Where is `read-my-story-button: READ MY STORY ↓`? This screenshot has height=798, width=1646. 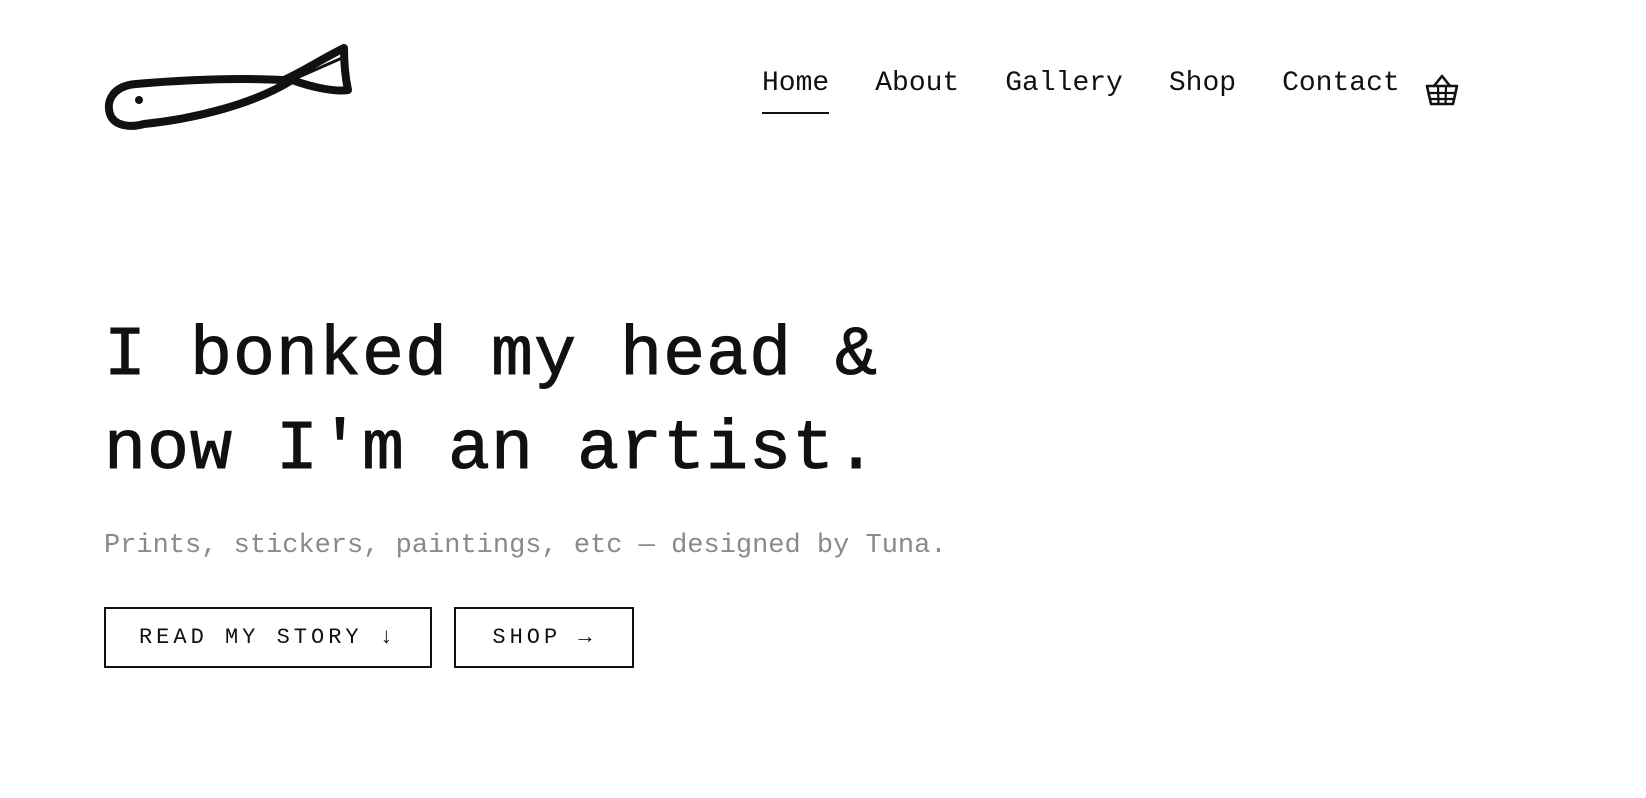
read-my-story-button: READ MY STORY ↓ is located at coordinates (268, 637).